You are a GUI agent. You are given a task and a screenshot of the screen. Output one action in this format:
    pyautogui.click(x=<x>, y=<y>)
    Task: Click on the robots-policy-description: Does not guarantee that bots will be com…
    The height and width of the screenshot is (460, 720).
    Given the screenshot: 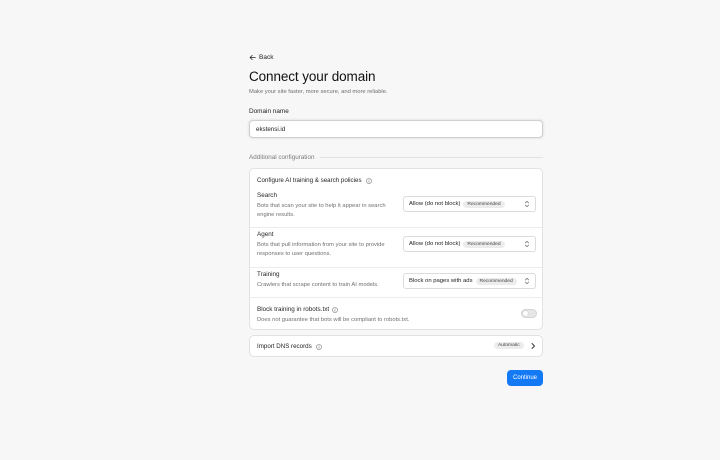 What is the action you would take?
    pyautogui.click(x=333, y=320)
    